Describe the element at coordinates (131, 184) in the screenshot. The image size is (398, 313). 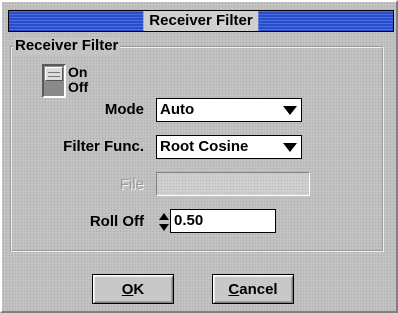
I see `file-label: File` at that location.